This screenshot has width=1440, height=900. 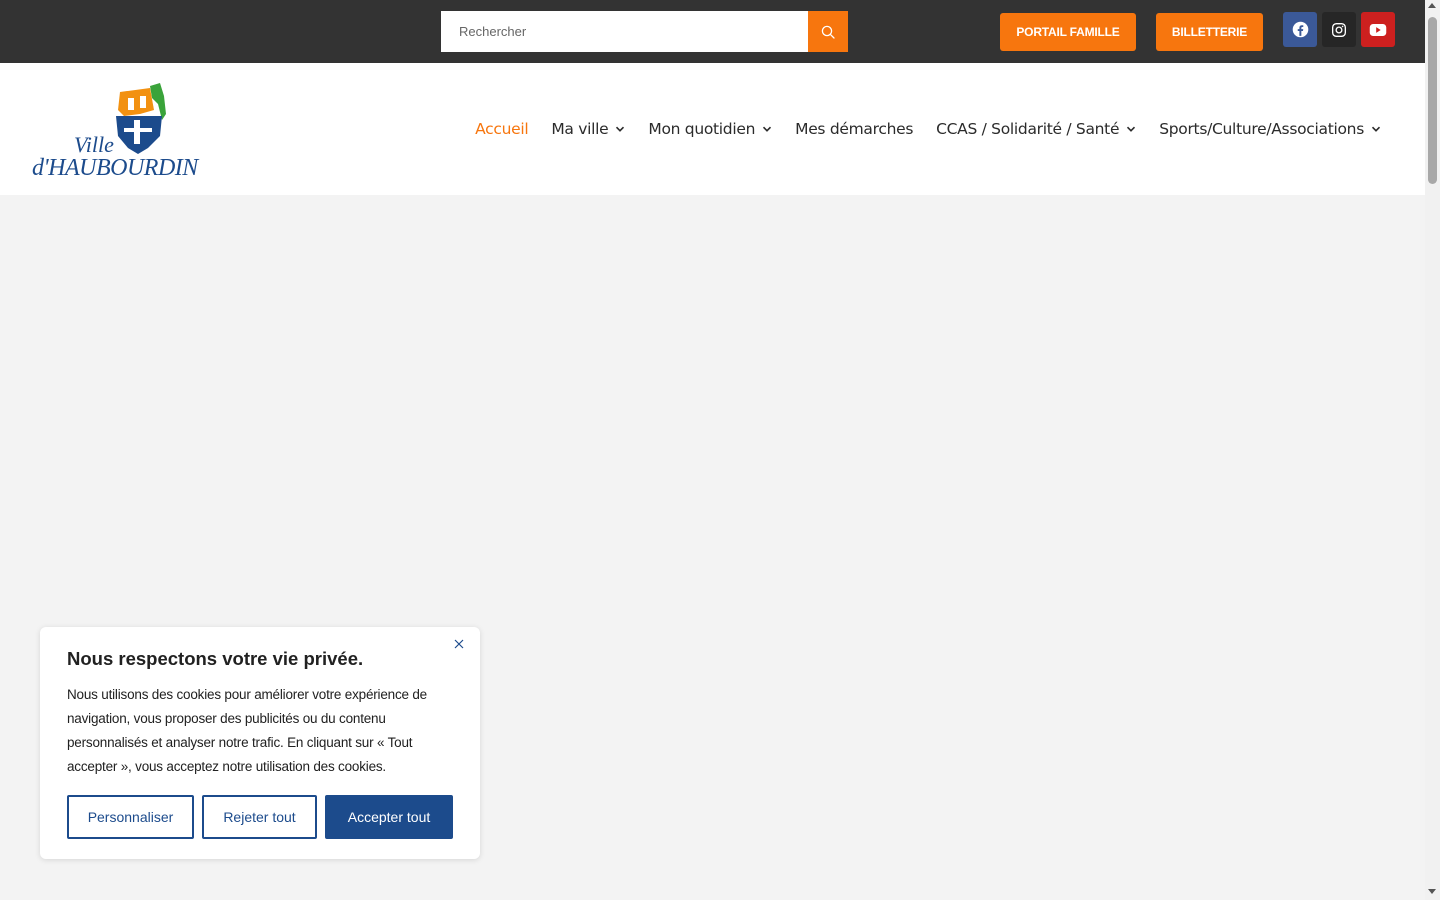 I want to click on nav-item-mon-quotidien: Mon quotidien, so click(x=710, y=129).